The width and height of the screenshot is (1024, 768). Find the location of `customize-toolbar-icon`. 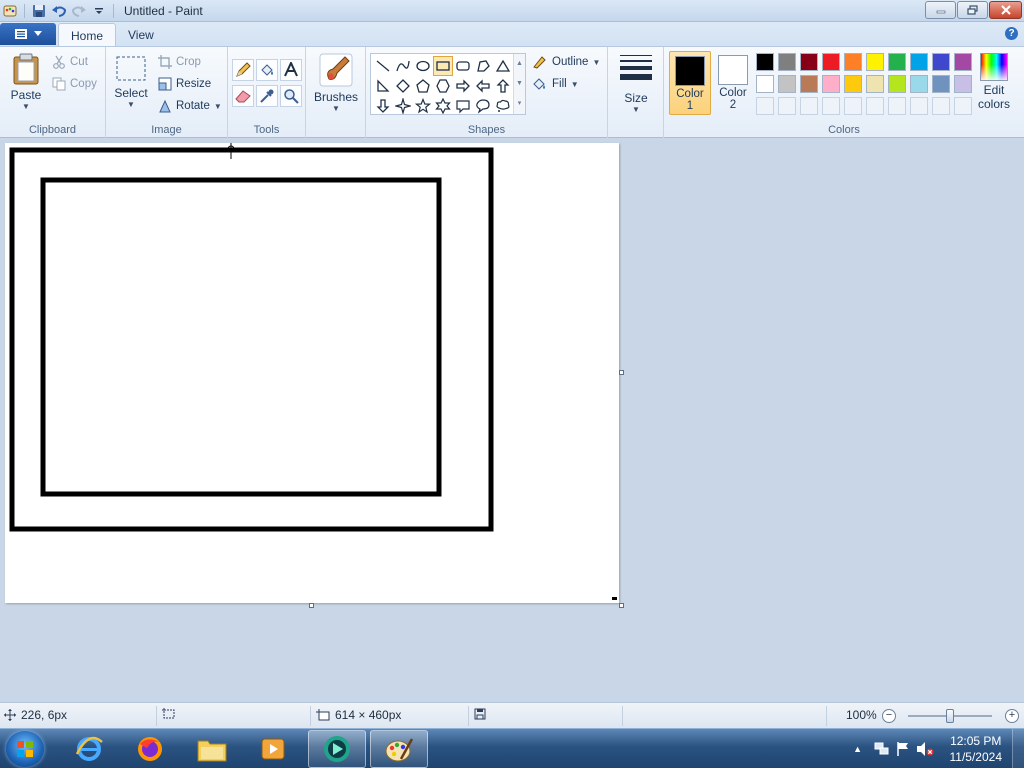

customize-toolbar-icon is located at coordinates (99, 11).